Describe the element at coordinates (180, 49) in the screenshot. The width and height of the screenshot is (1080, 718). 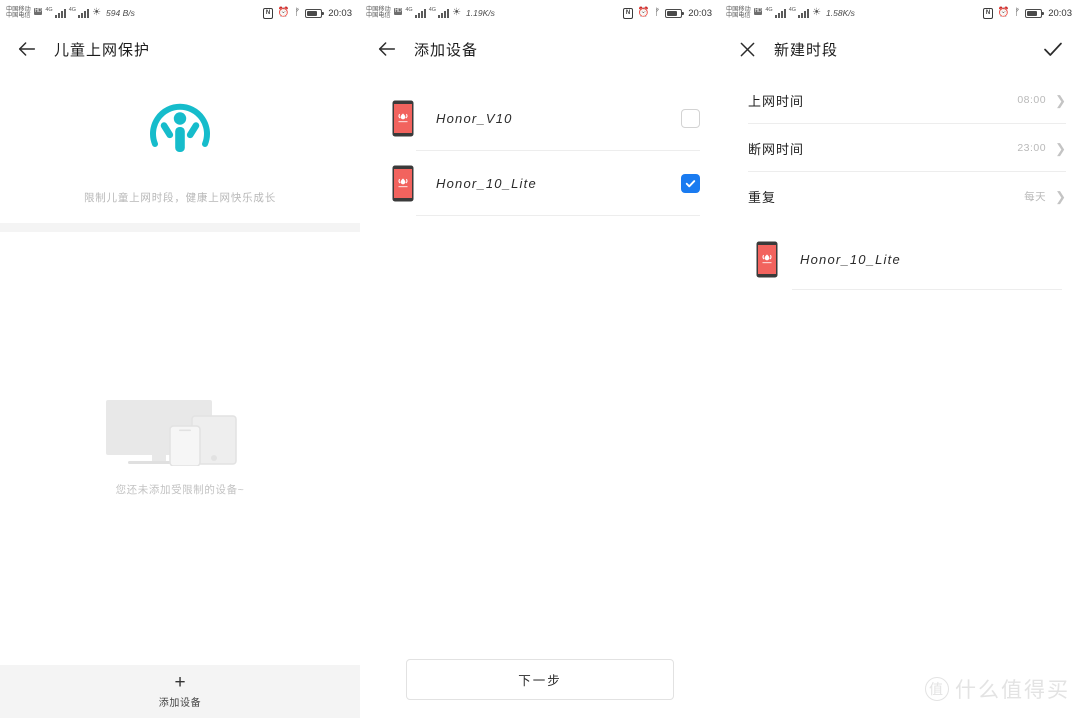
I see `app-bar-panel1: 儿童上网保护` at that location.